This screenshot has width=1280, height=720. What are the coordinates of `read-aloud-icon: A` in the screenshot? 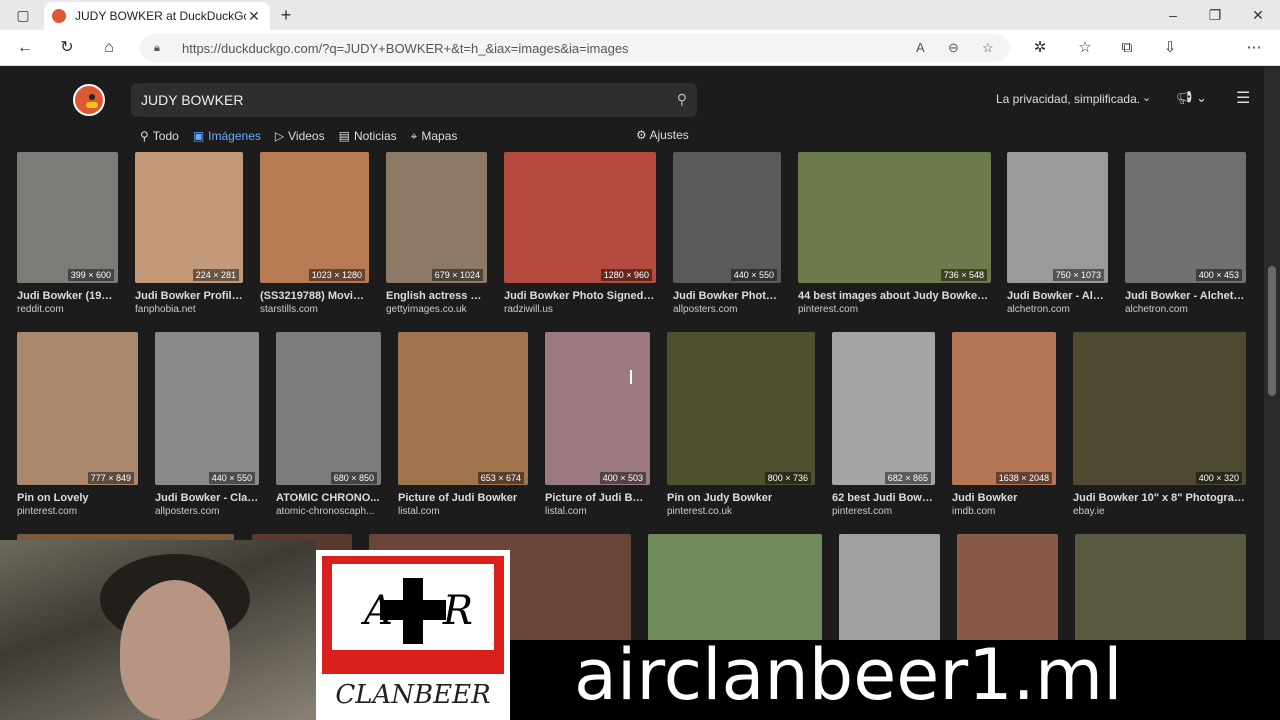 It's located at (920, 47).